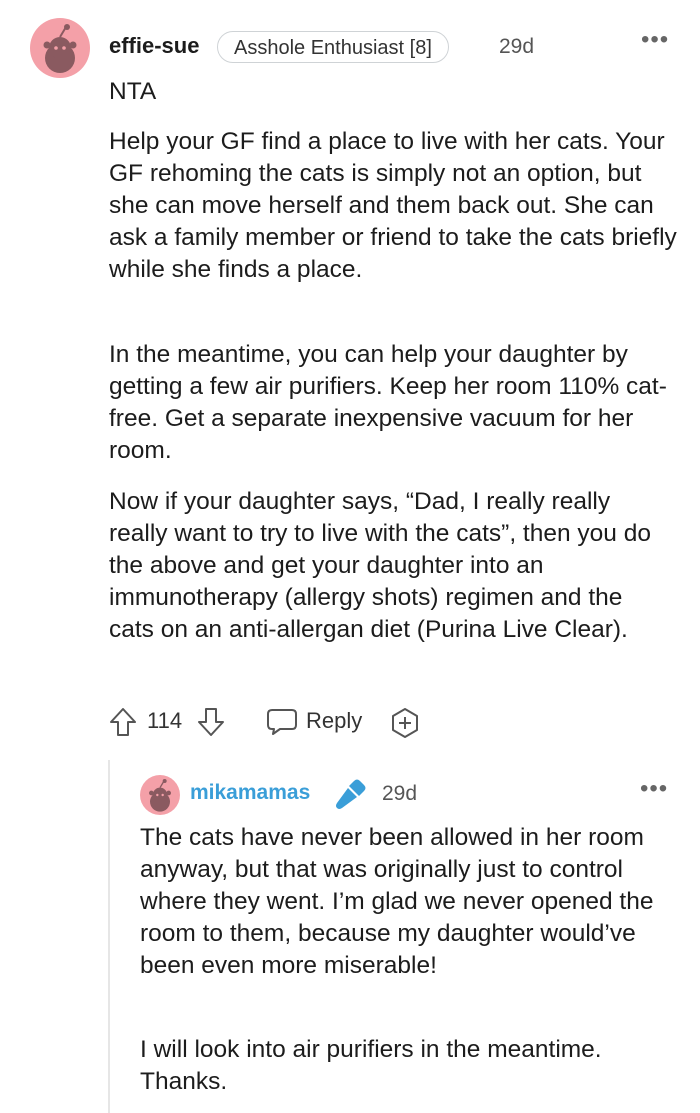 The height and width of the screenshot is (1113, 700). What do you see at coordinates (333, 47) in the screenshot?
I see `user-flair: Asshole Enthusiast [8]` at bounding box center [333, 47].